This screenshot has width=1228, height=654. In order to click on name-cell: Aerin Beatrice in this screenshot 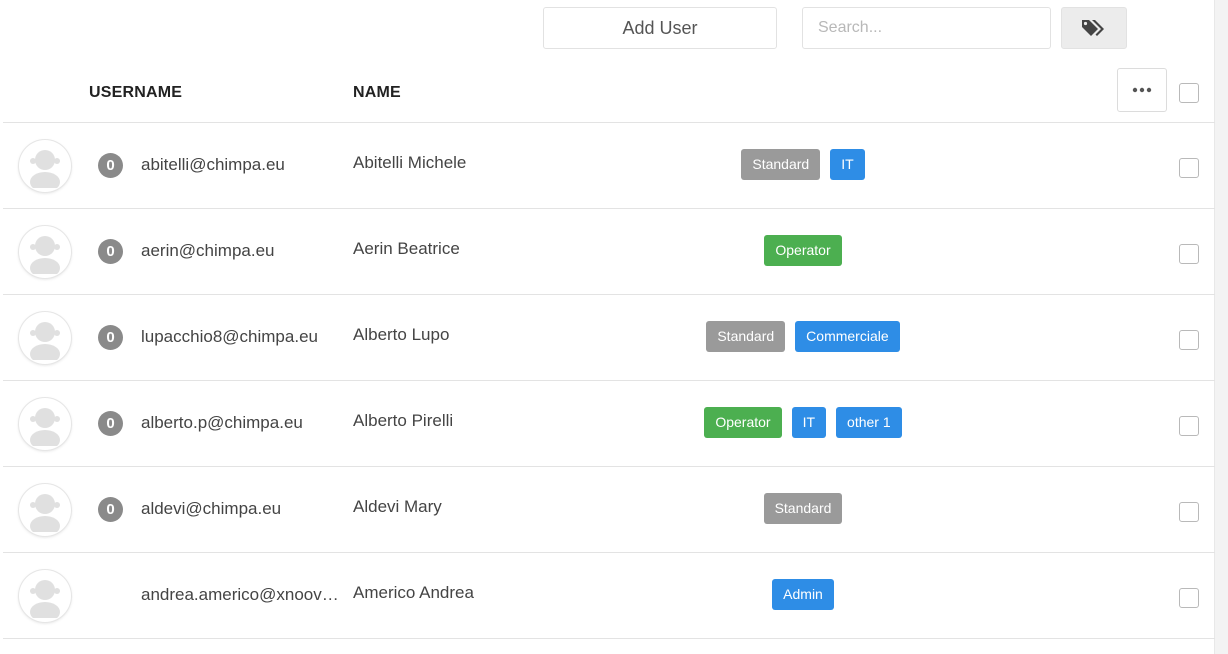, I will do `click(406, 248)`.